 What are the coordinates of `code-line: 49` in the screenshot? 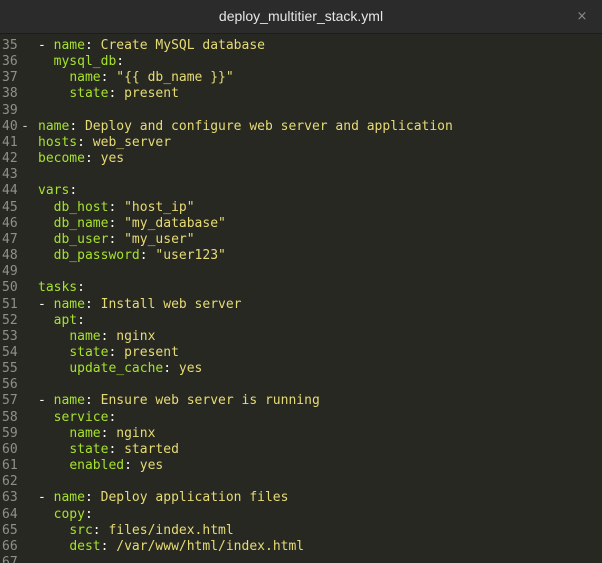 It's located at (301, 272).